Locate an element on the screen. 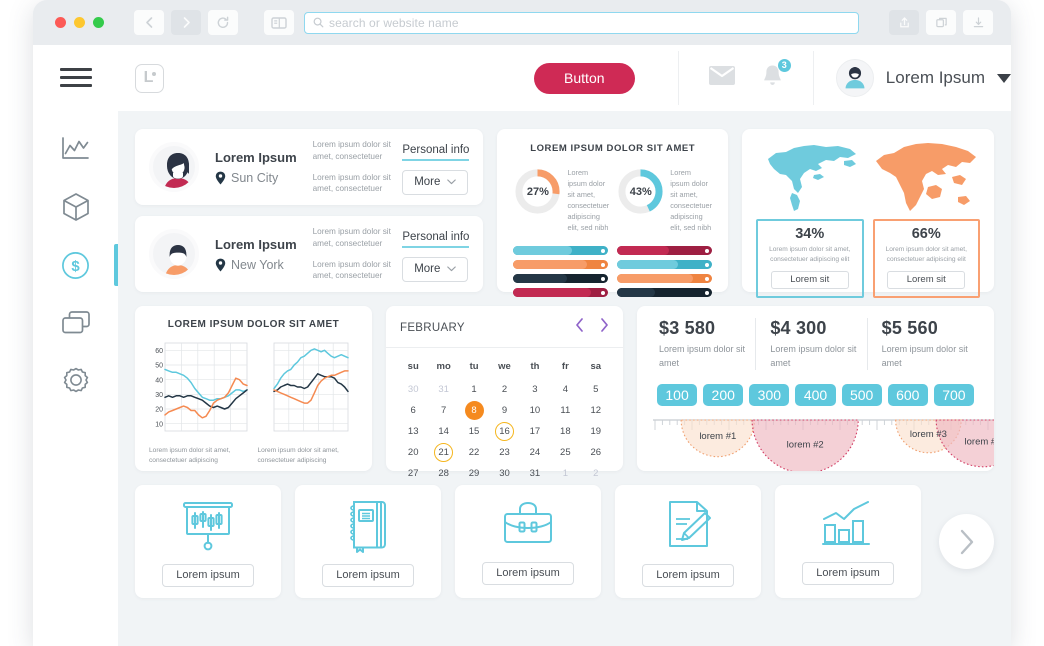  calendar-day: 22 is located at coordinates (474, 452).